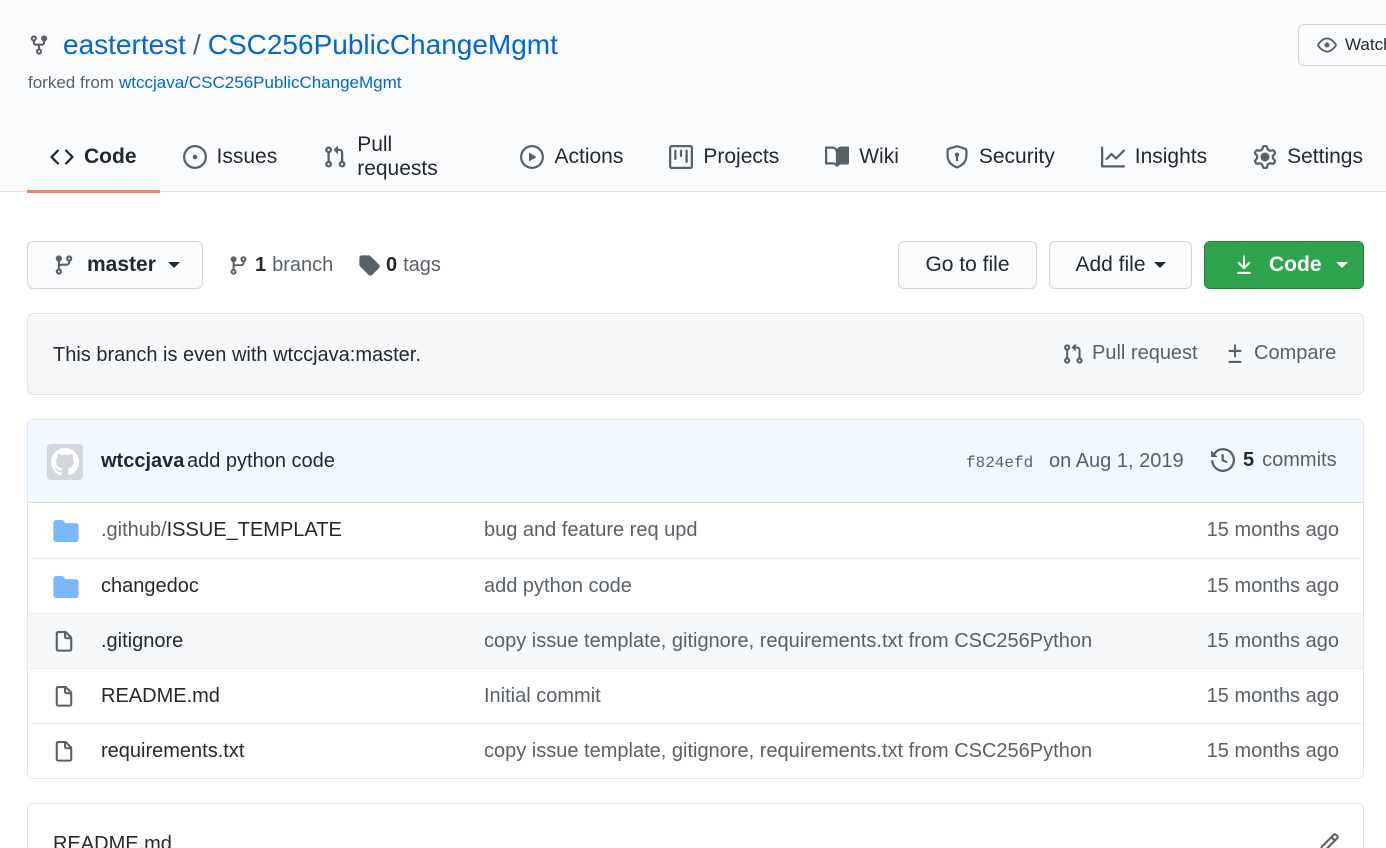 The image size is (1386, 848). I want to click on code-button-label: Code, so click(1295, 264).